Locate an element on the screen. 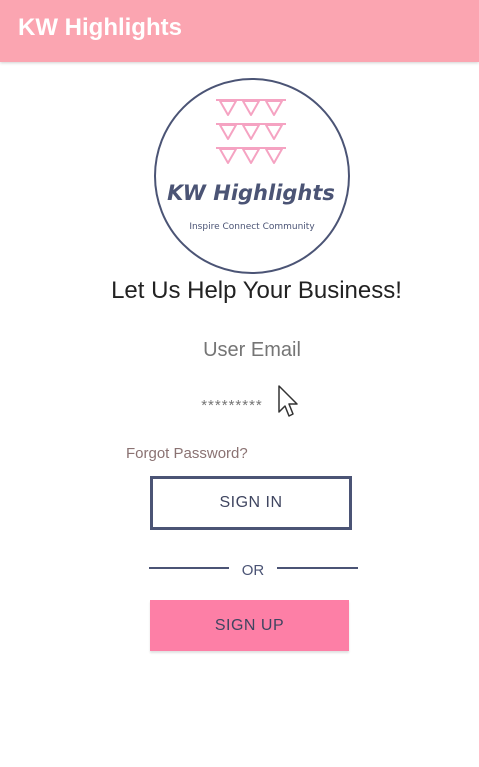 This screenshot has width=479, height=767. email-input is located at coordinates (252, 350).